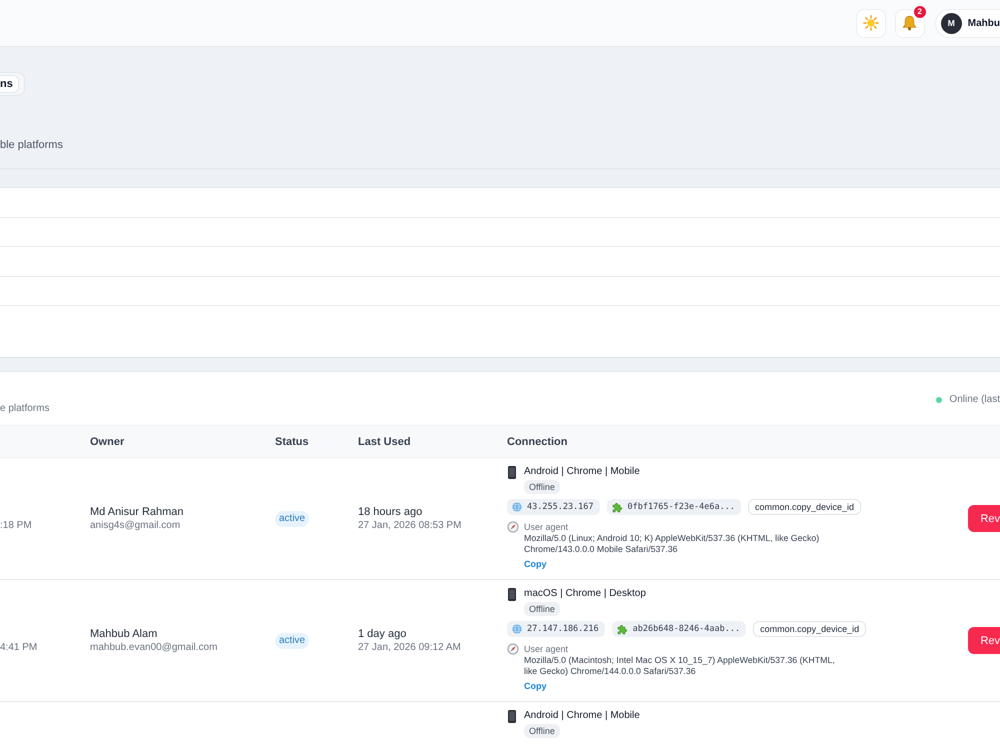  I want to click on ip-address-text: 27.147.186.216, so click(563, 629).